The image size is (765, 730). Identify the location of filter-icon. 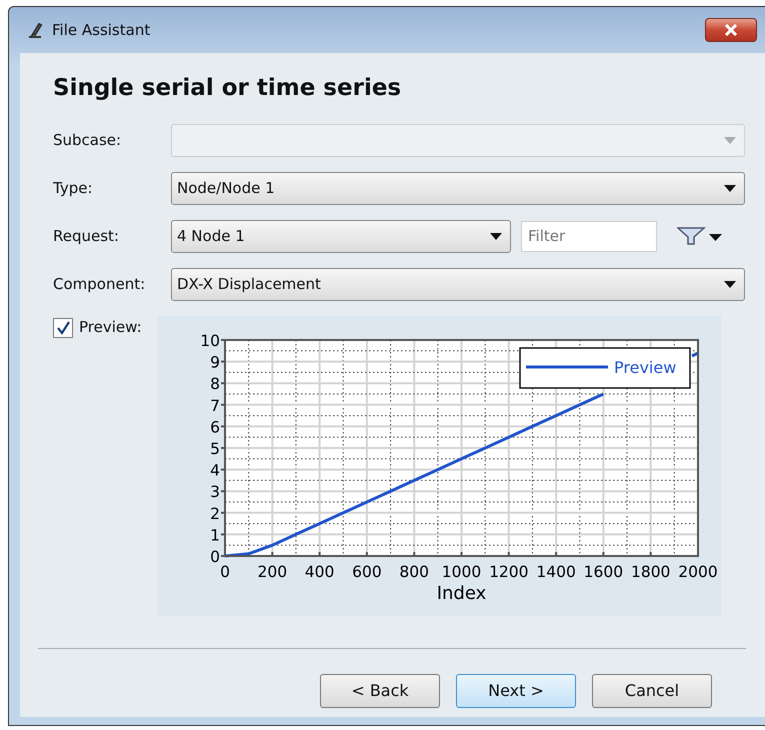
(701, 236).